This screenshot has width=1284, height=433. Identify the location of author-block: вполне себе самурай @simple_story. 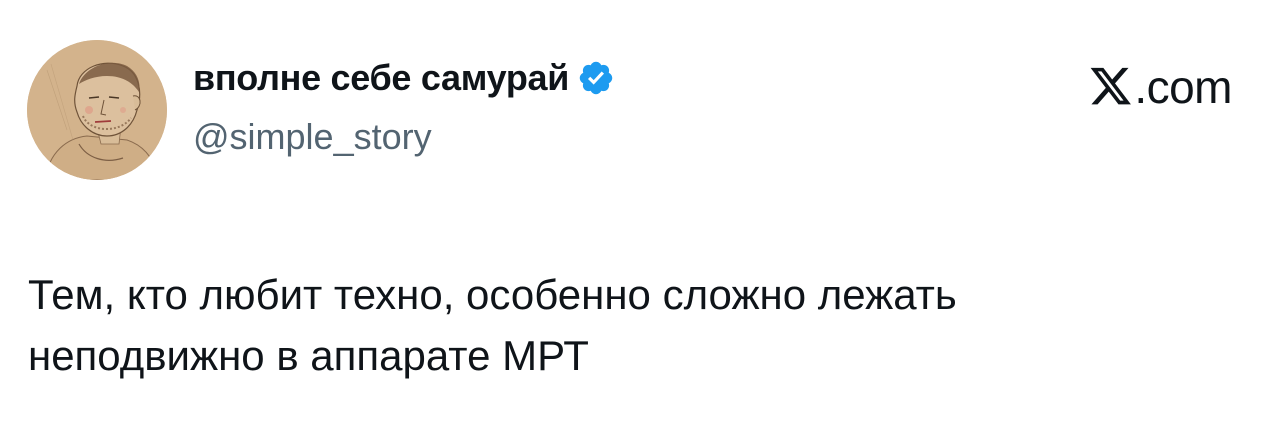
(404, 107).